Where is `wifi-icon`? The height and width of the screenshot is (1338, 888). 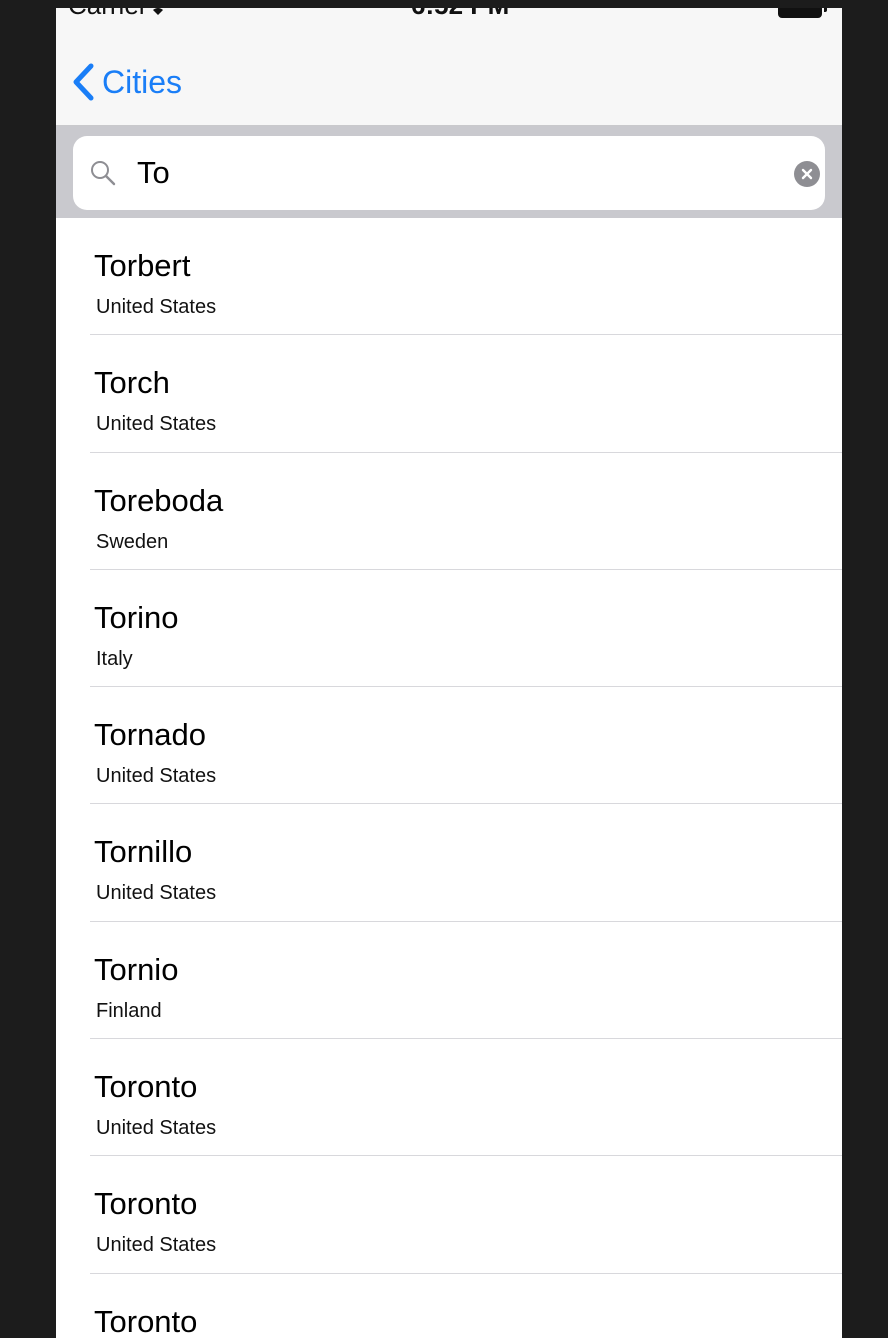 wifi-icon is located at coordinates (158, 15).